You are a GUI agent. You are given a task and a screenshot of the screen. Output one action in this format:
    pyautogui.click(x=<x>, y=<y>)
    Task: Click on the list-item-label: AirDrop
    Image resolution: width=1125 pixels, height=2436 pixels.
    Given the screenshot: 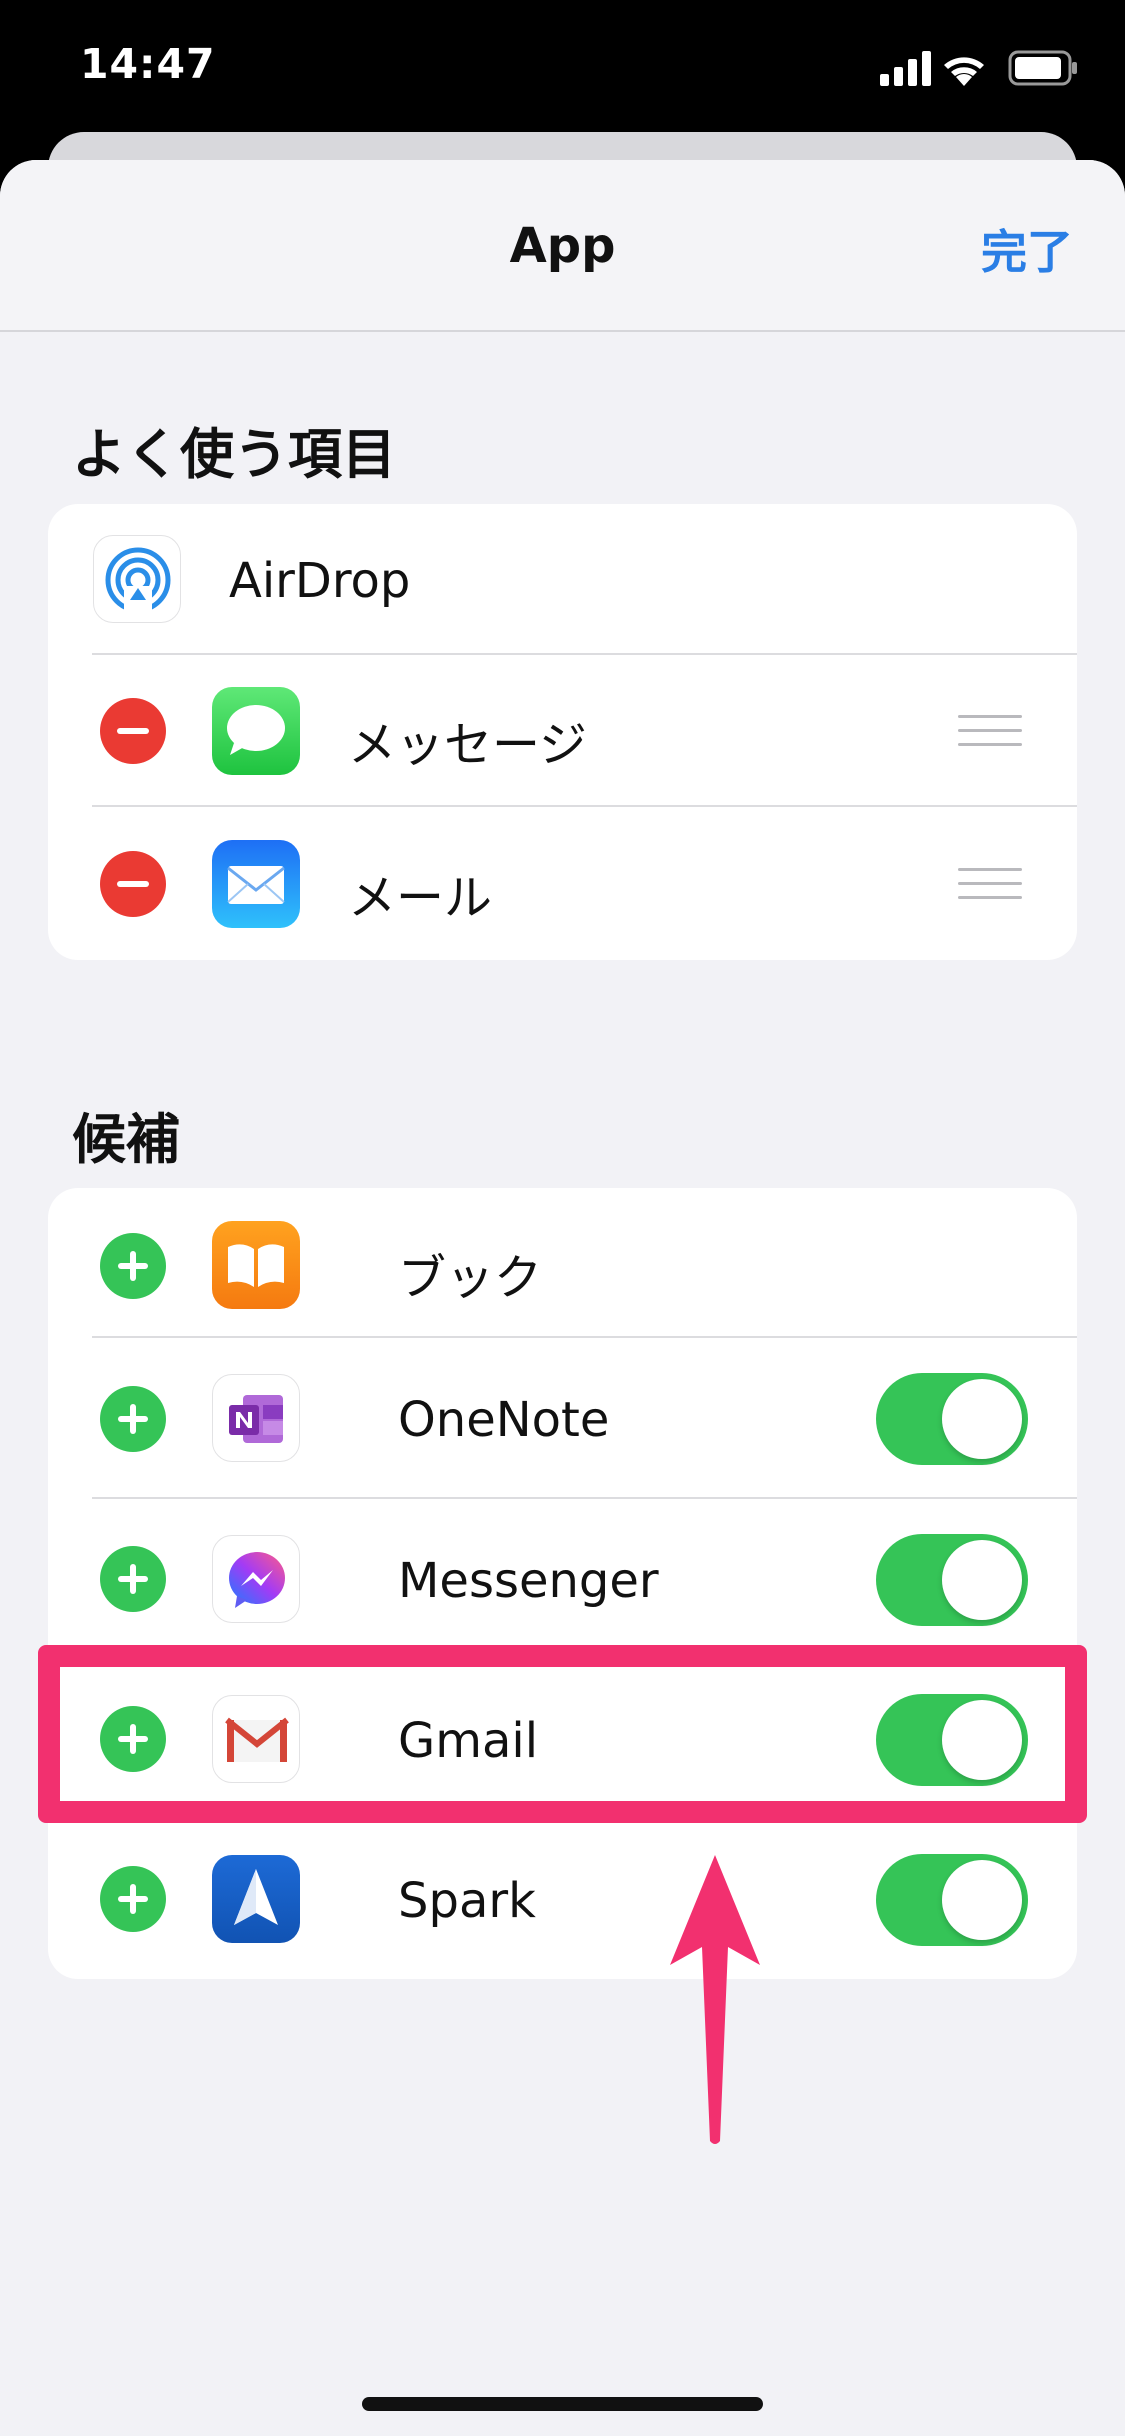 What is the action you would take?
    pyautogui.click(x=320, y=581)
    